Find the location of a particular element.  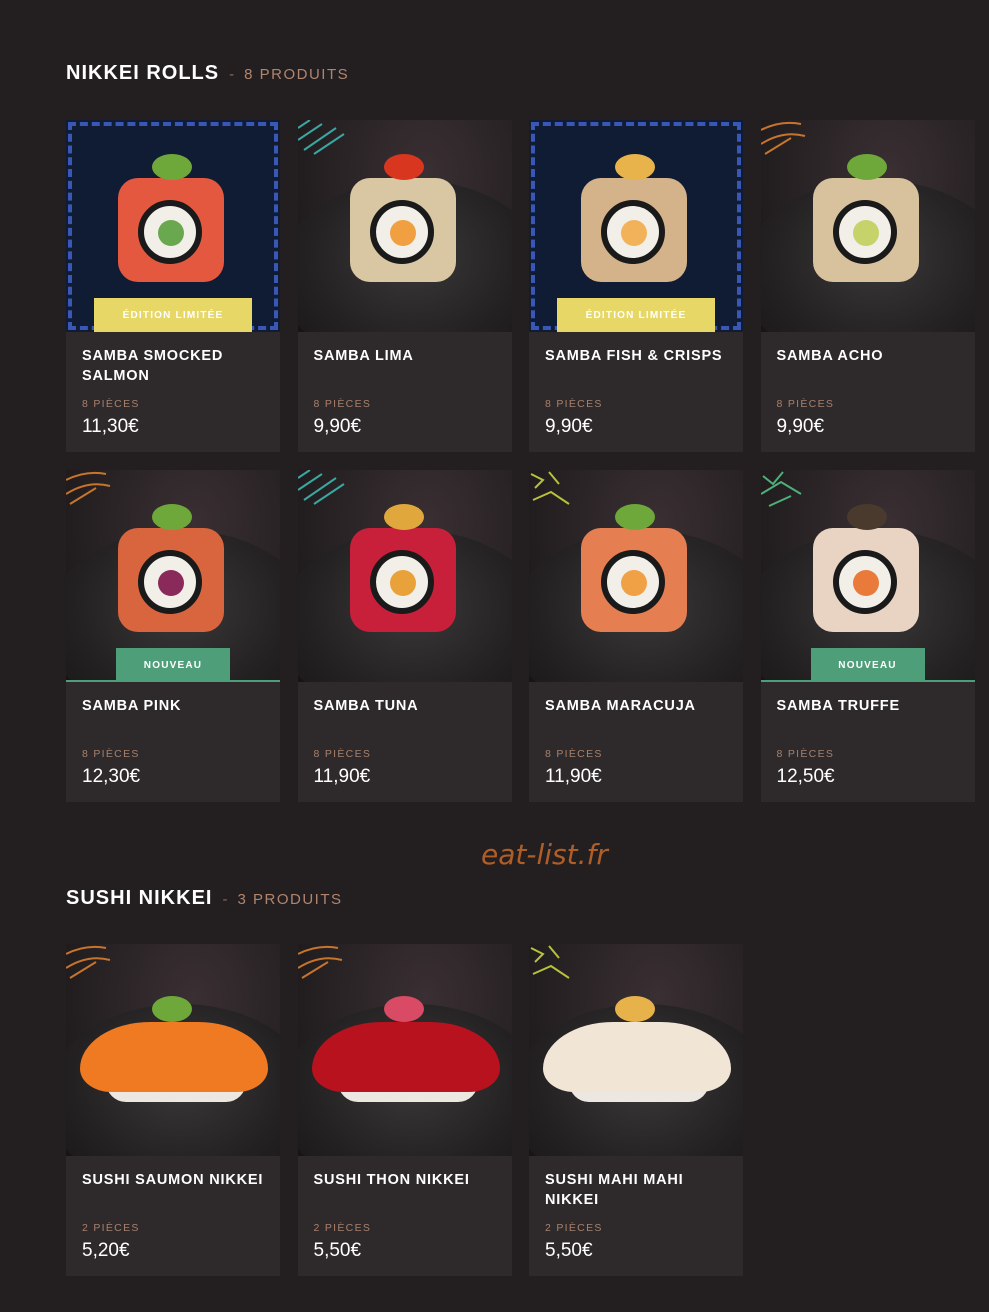

product-name: SAMBA PINK is located at coordinates (173, 716).